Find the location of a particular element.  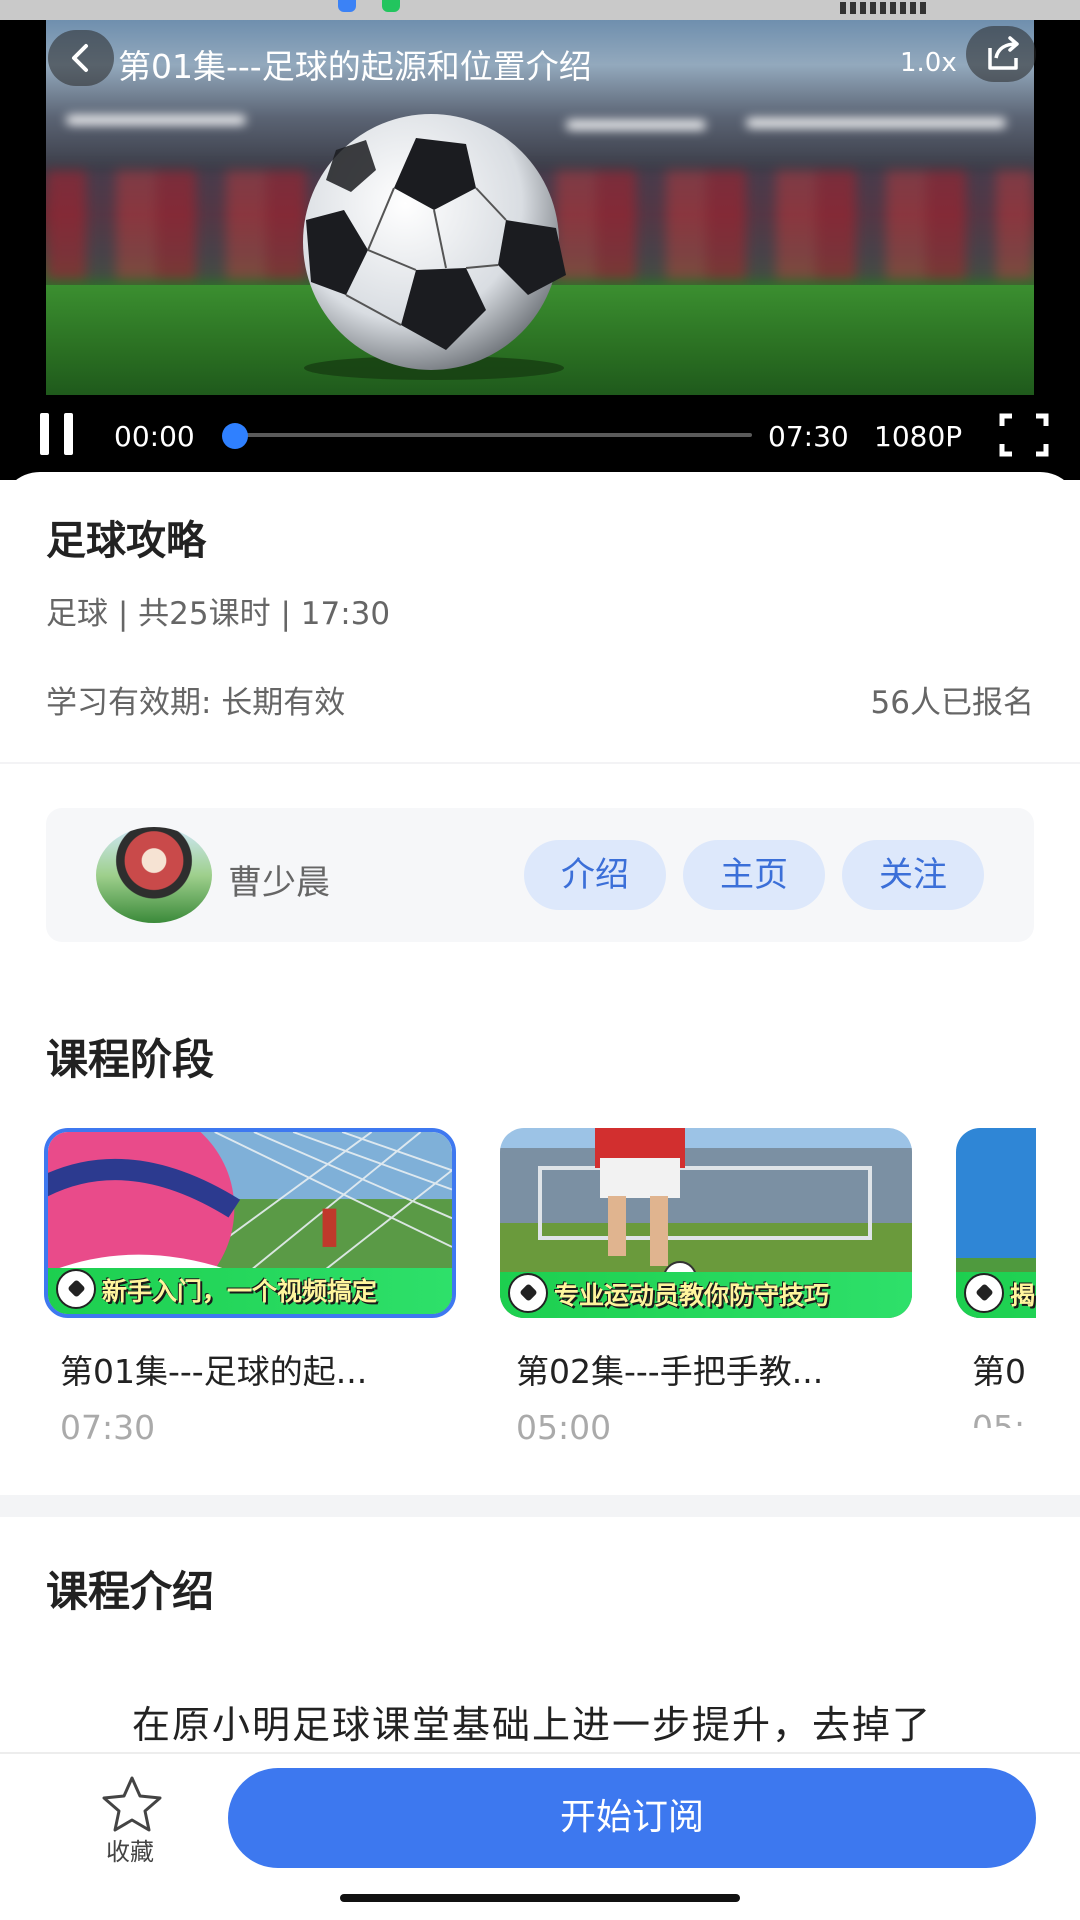

validity-period: 学习有效期: 长期有效 is located at coordinates (196, 703).